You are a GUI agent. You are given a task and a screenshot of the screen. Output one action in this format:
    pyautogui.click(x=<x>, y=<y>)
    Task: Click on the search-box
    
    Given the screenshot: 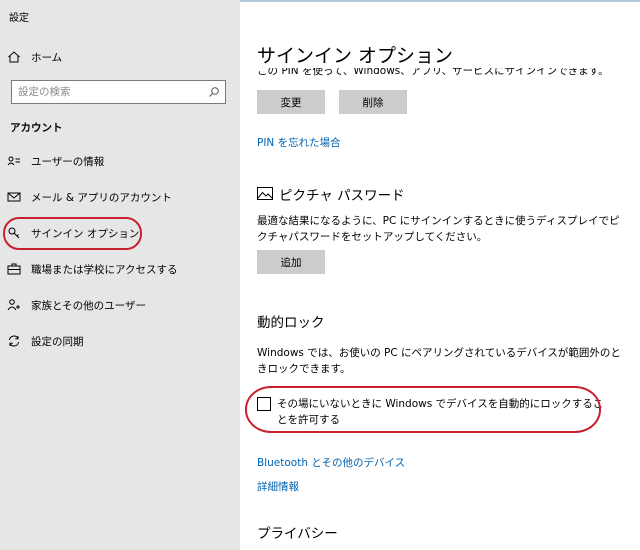 What is the action you would take?
    pyautogui.click(x=118, y=92)
    